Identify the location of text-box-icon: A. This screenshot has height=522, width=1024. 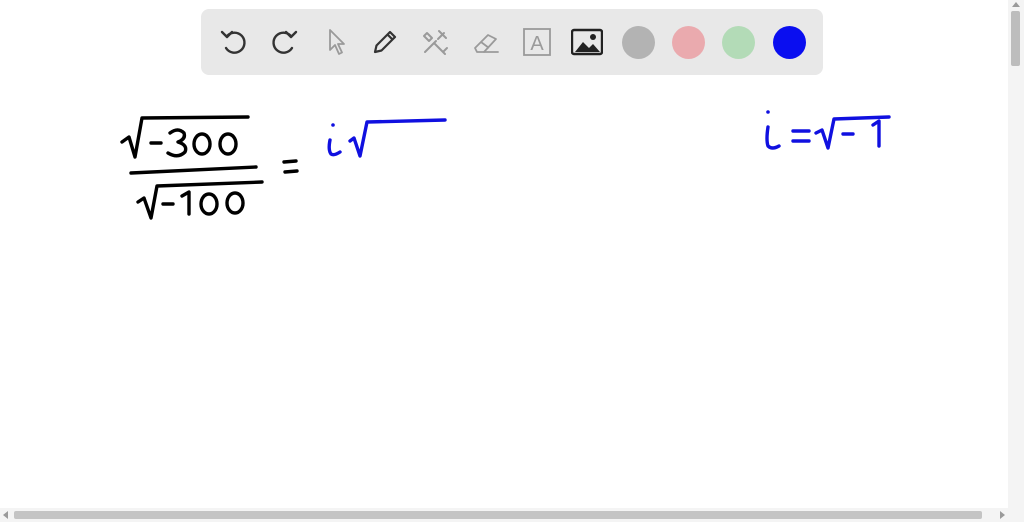
(537, 42).